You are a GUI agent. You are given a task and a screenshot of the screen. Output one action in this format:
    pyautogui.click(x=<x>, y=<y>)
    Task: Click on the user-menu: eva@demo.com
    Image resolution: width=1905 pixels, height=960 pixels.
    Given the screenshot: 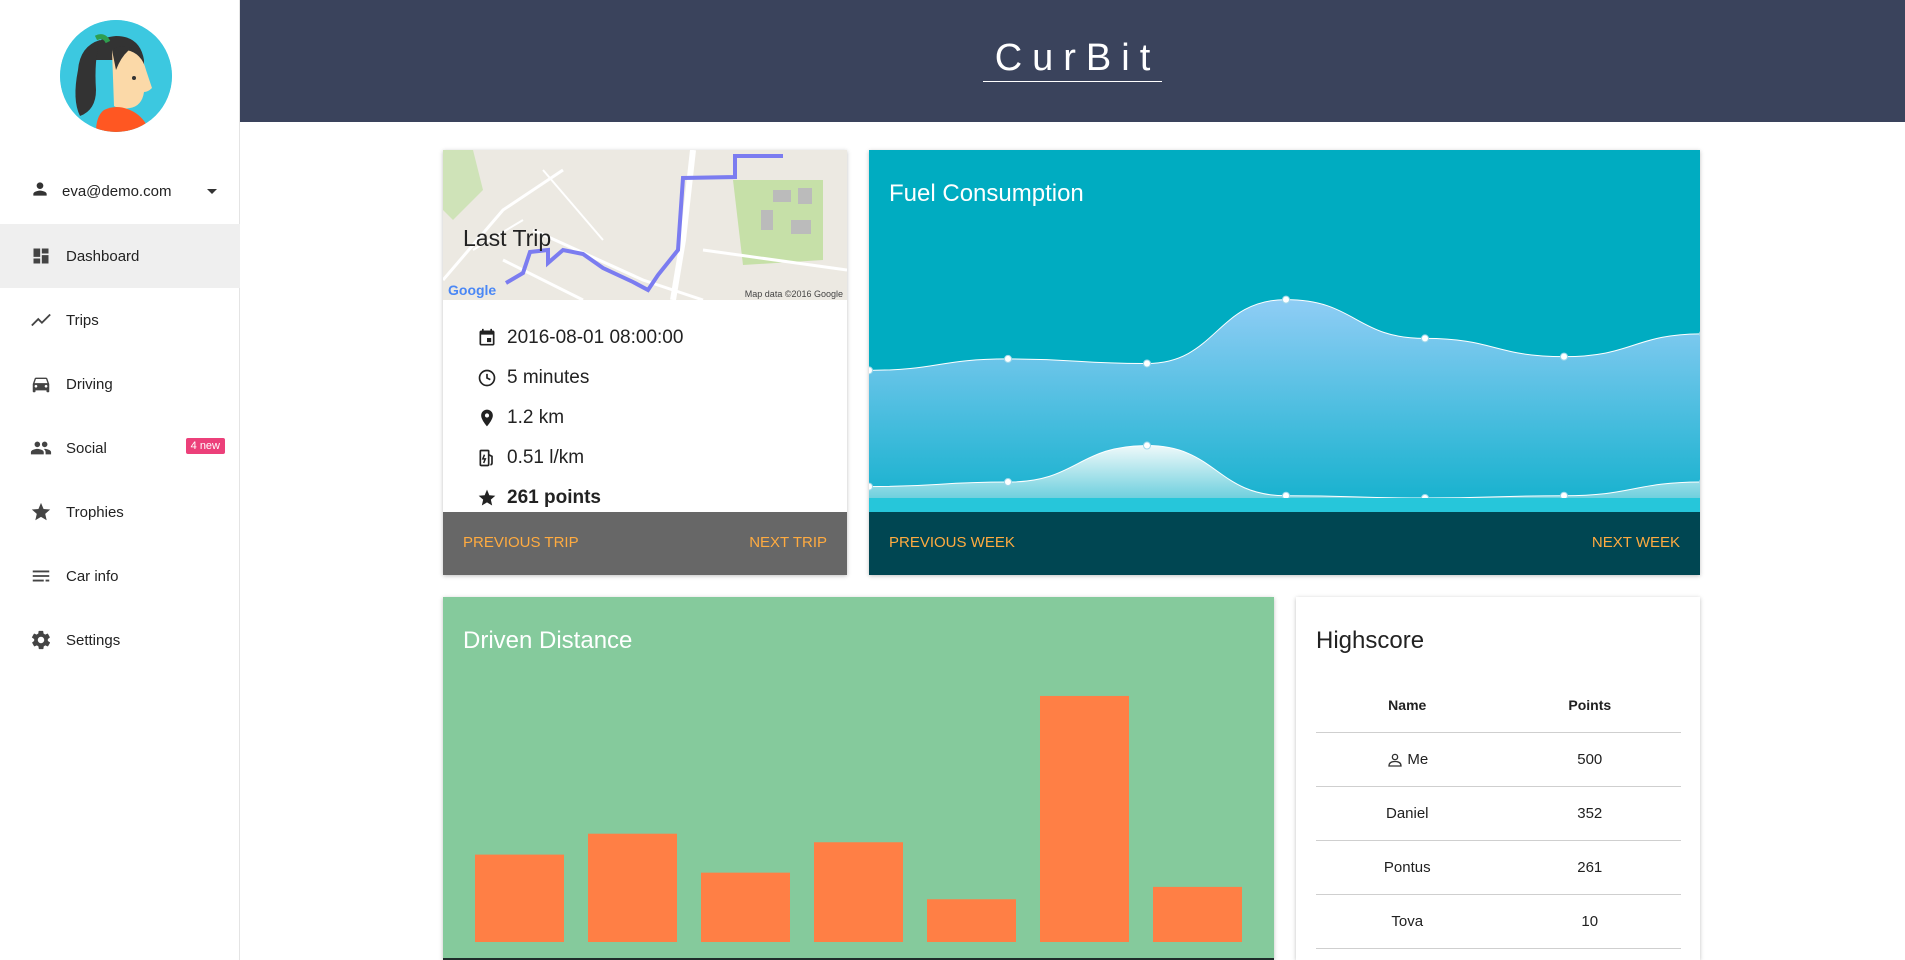 What is the action you would take?
    pyautogui.click(x=120, y=191)
    